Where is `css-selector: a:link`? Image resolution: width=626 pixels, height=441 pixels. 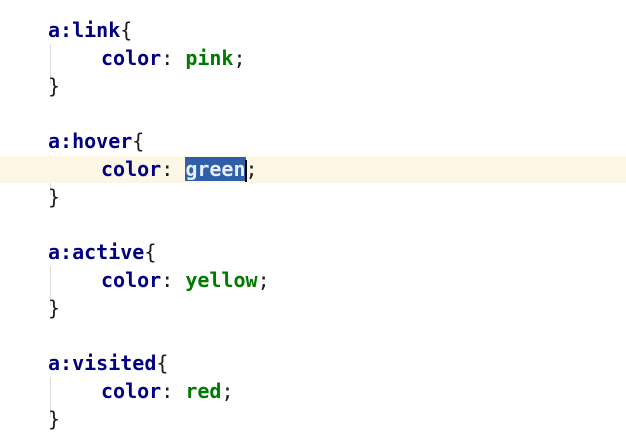
css-selector: a:link is located at coordinates (84, 30).